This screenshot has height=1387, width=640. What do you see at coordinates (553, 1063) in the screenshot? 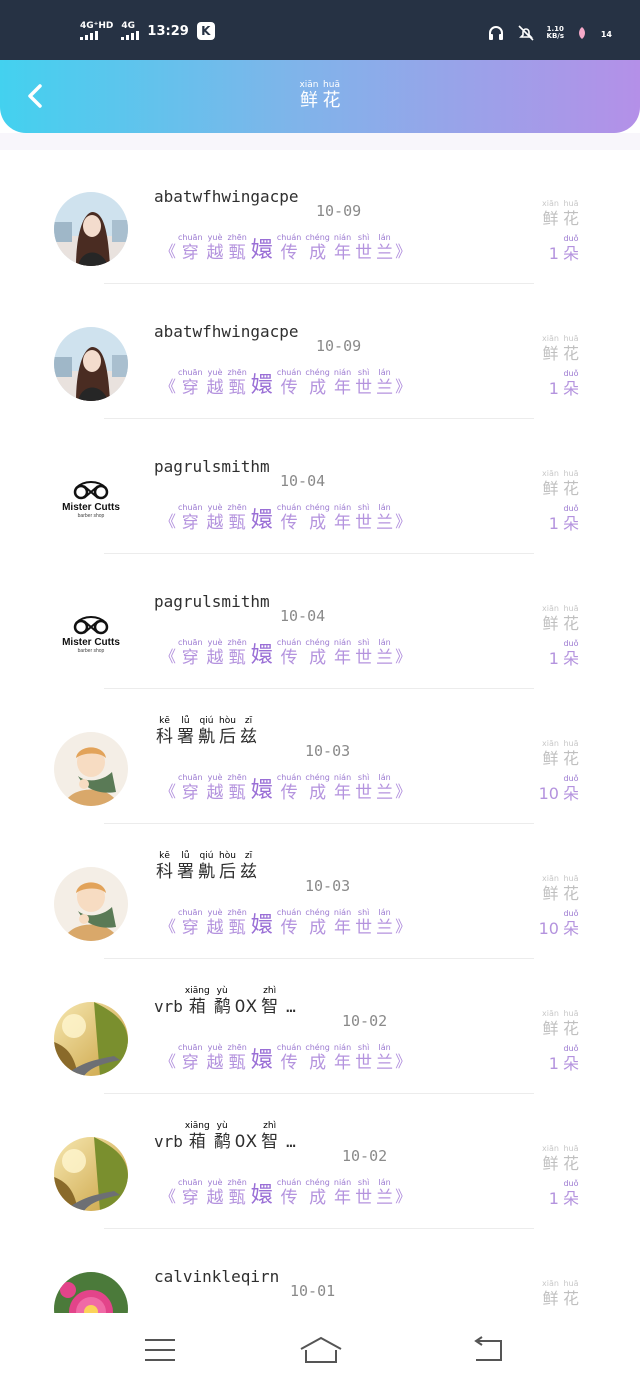
I see `count-value: 1` at bounding box center [553, 1063].